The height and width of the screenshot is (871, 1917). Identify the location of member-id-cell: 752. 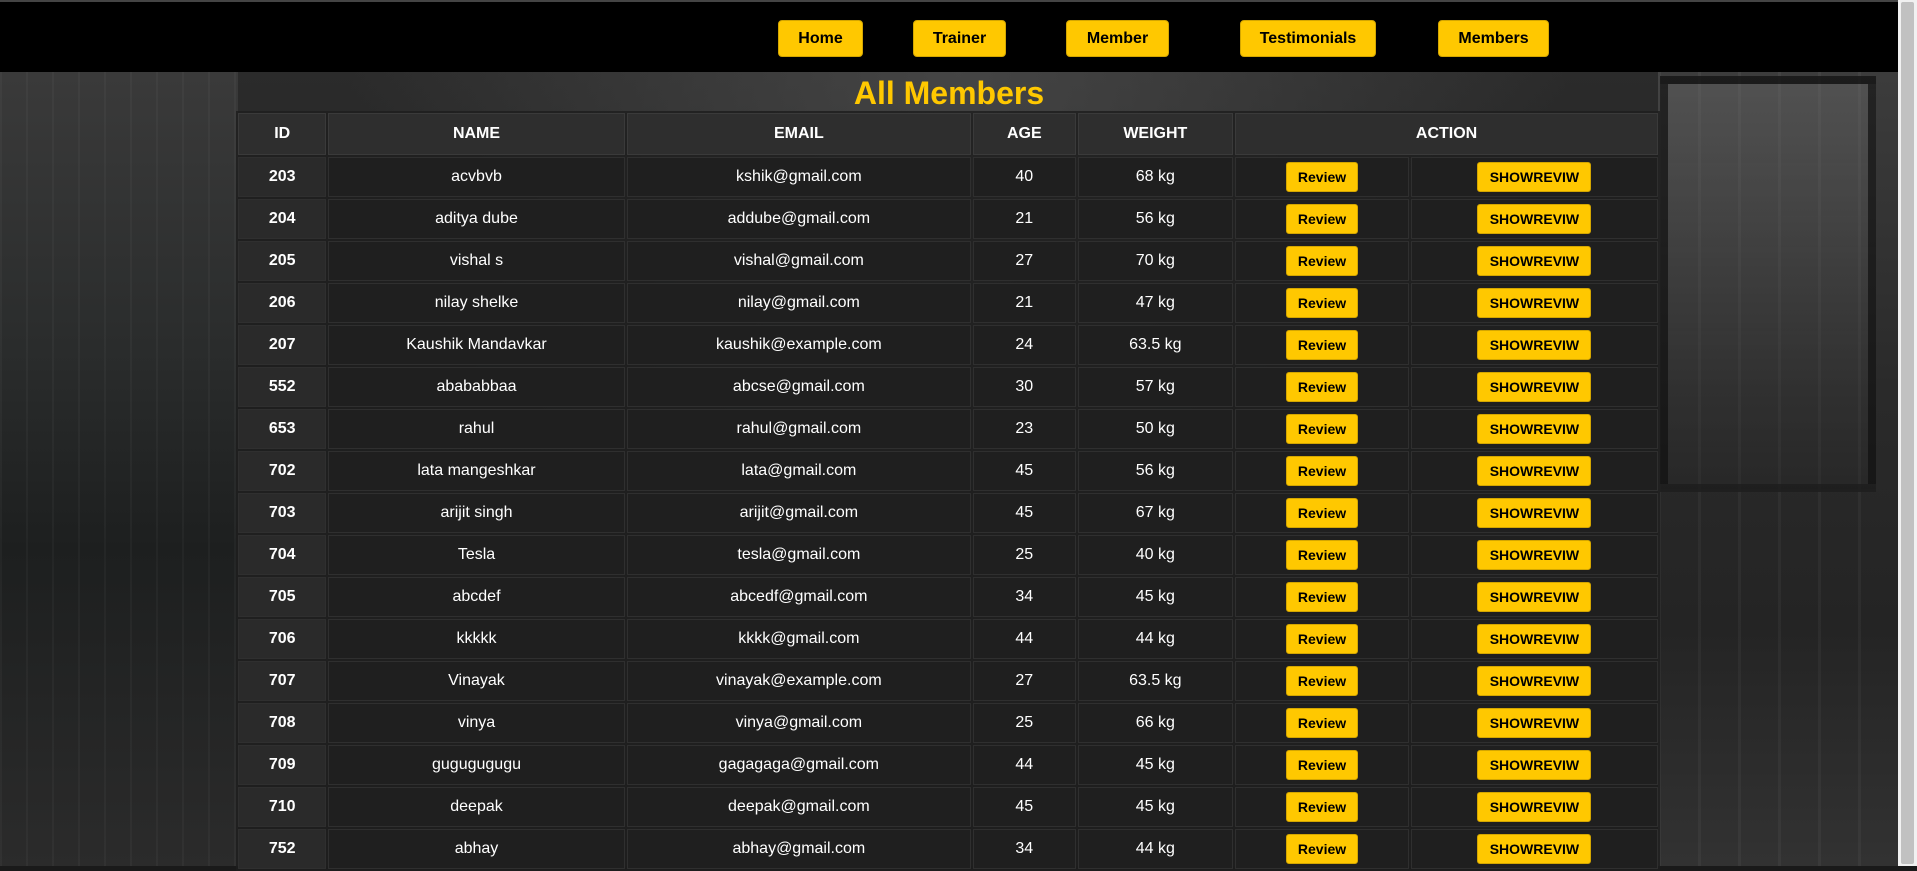
(282, 849).